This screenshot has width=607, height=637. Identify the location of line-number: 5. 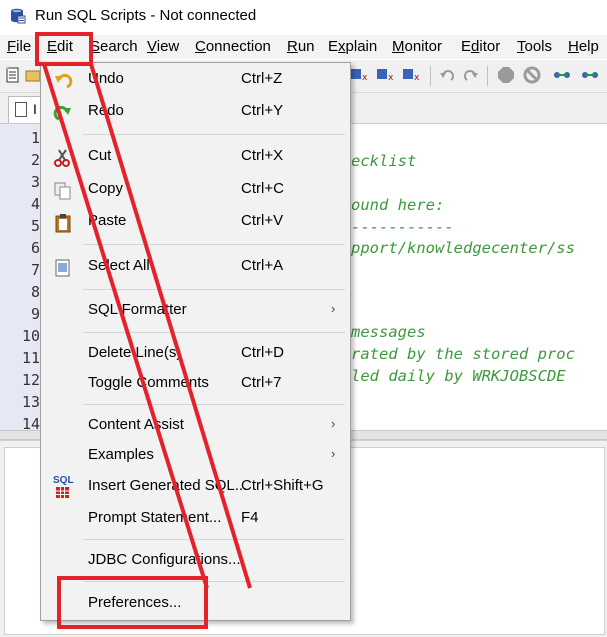
(35, 226).